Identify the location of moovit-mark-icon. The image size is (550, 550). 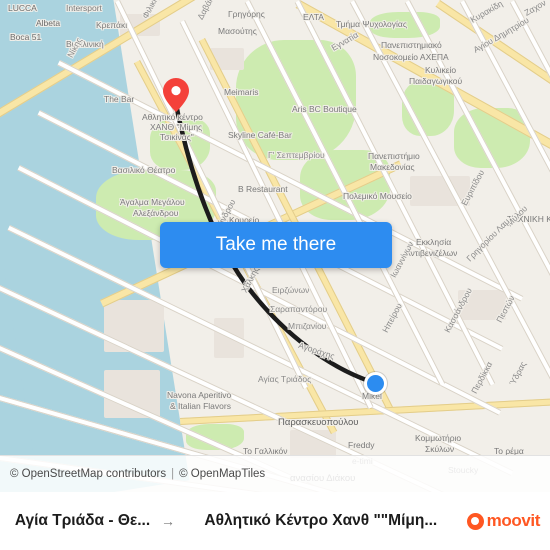
(475, 521).